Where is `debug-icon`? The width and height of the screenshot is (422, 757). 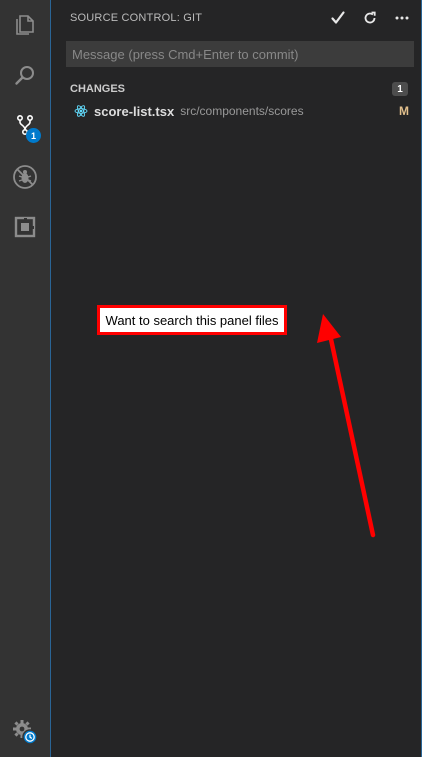
debug-icon is located at coordinates (25, 177).